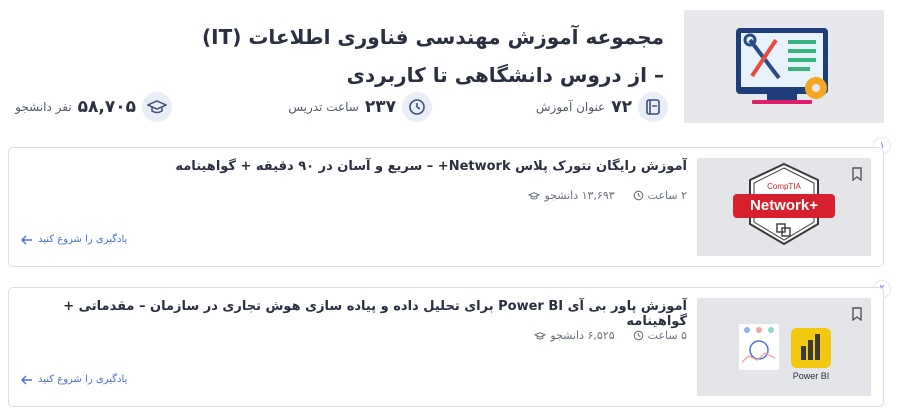  I want to click on thumb-title-text: Power BI, so click(811, 376).